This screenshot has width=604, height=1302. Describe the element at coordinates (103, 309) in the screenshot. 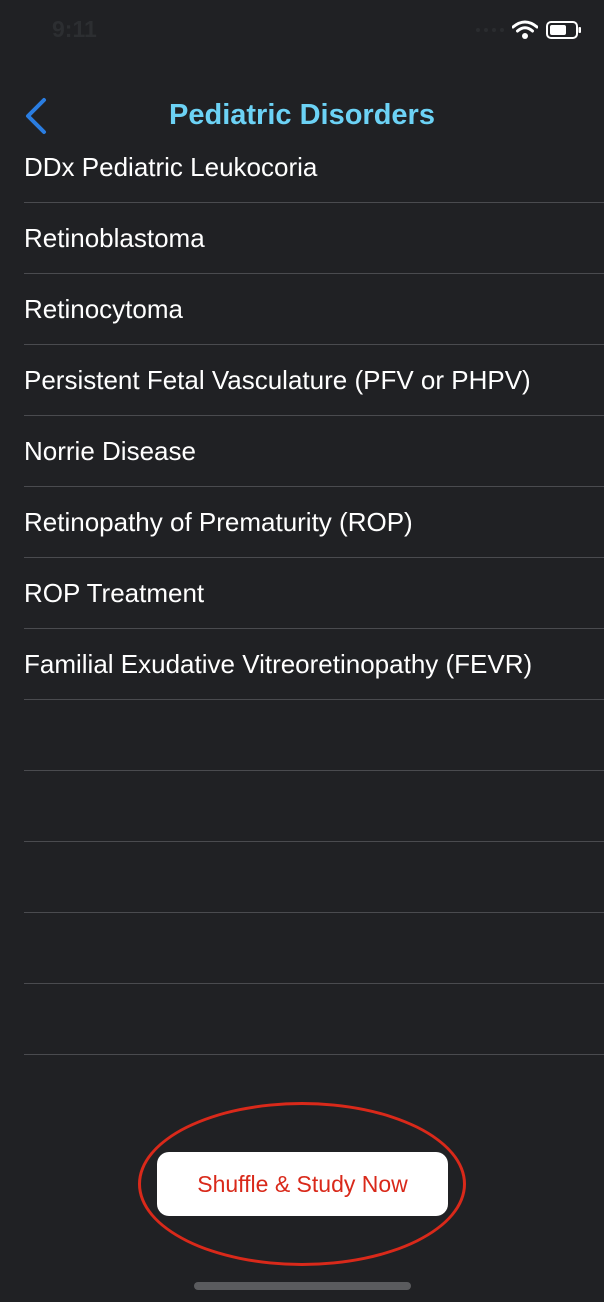

I see `list-item-label: Retinocytoma` at that location.